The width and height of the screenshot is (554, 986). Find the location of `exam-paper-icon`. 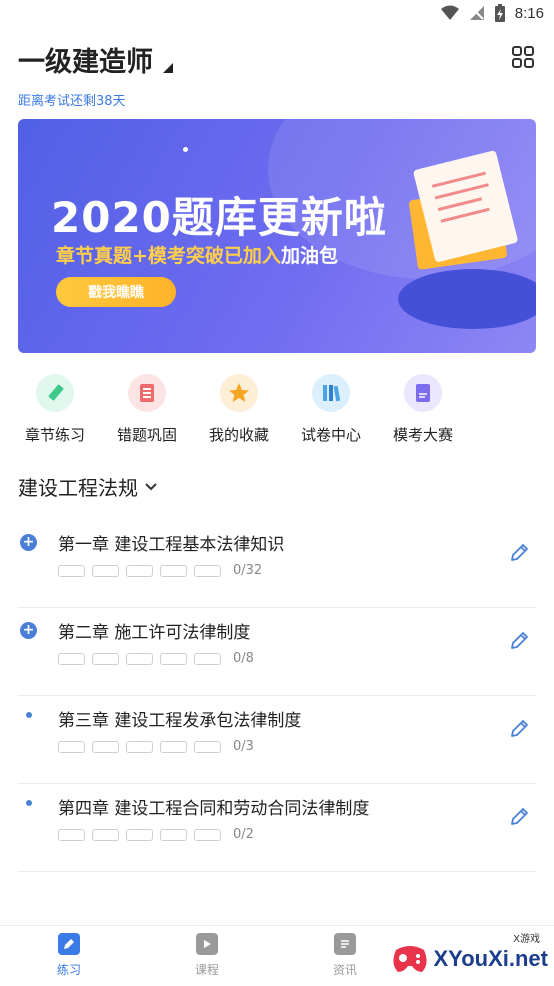

exam-paper-icon is located at coordinates (423, 393).